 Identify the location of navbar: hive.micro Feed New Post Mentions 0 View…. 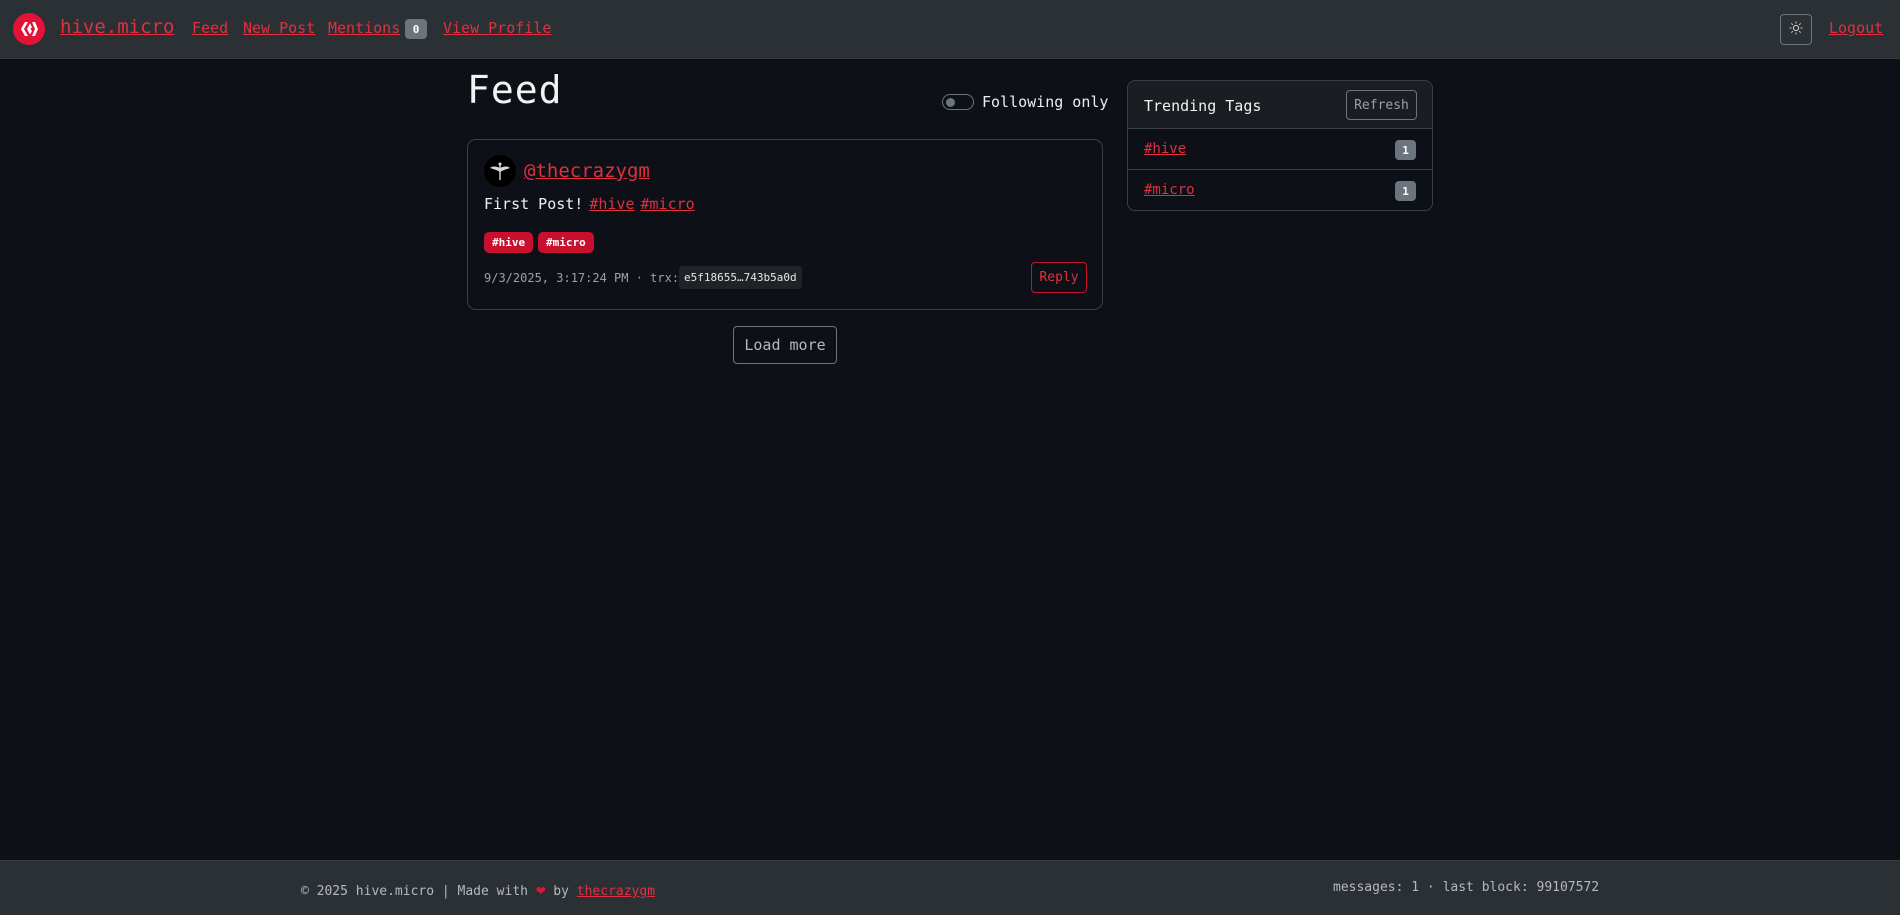
(950, 29).